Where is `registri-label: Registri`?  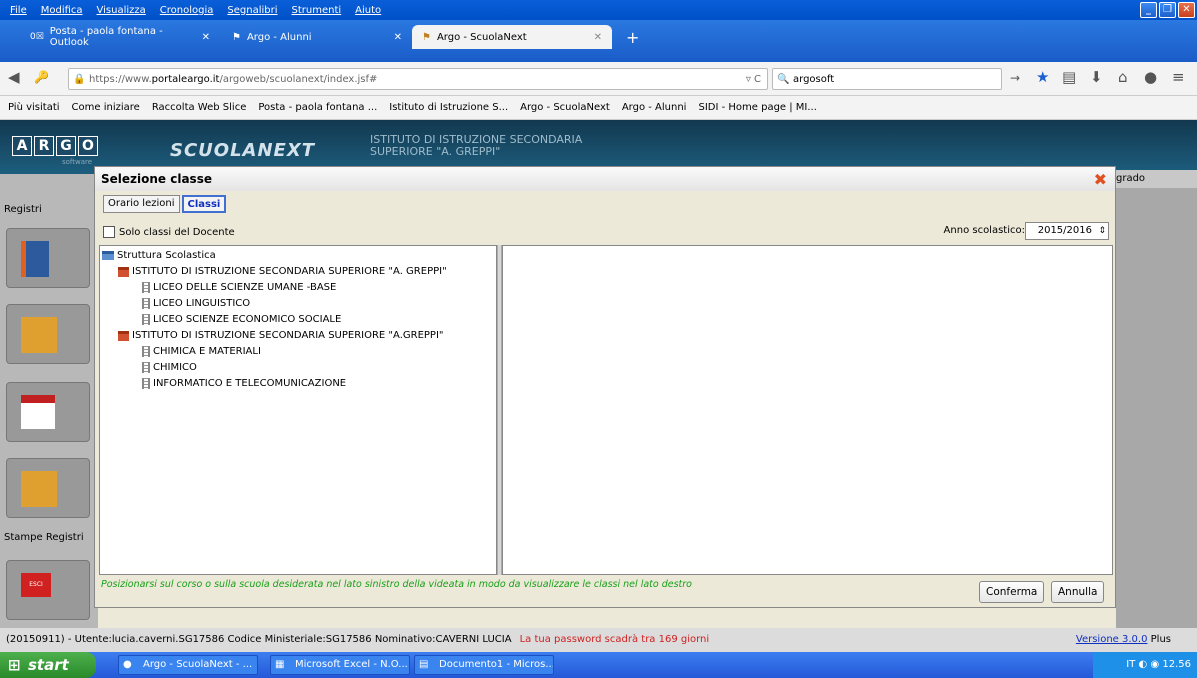
registri-label: Registri is located at coordinates (23, 209).